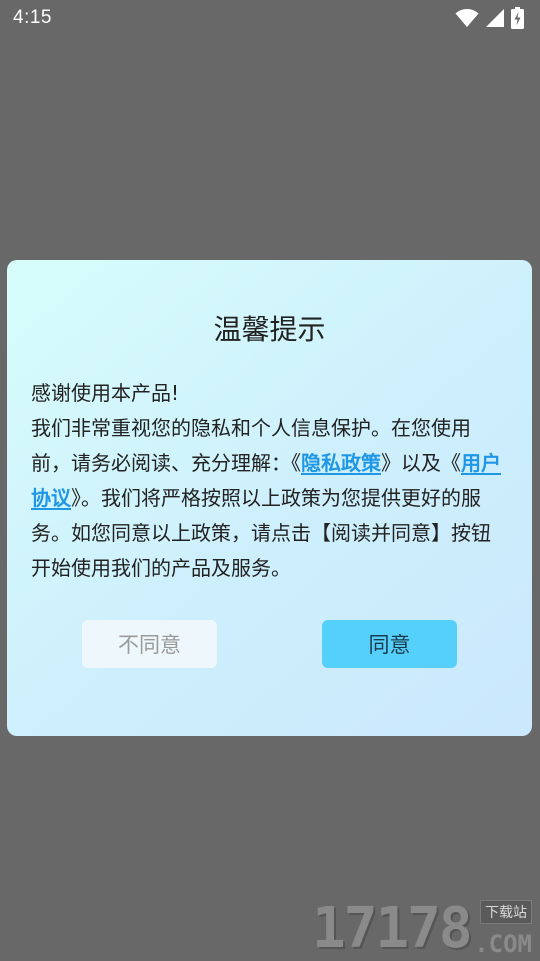  Describe the element at coordinates (517, 18) in the screenshot. I see `battery-charging-icon` at that location.